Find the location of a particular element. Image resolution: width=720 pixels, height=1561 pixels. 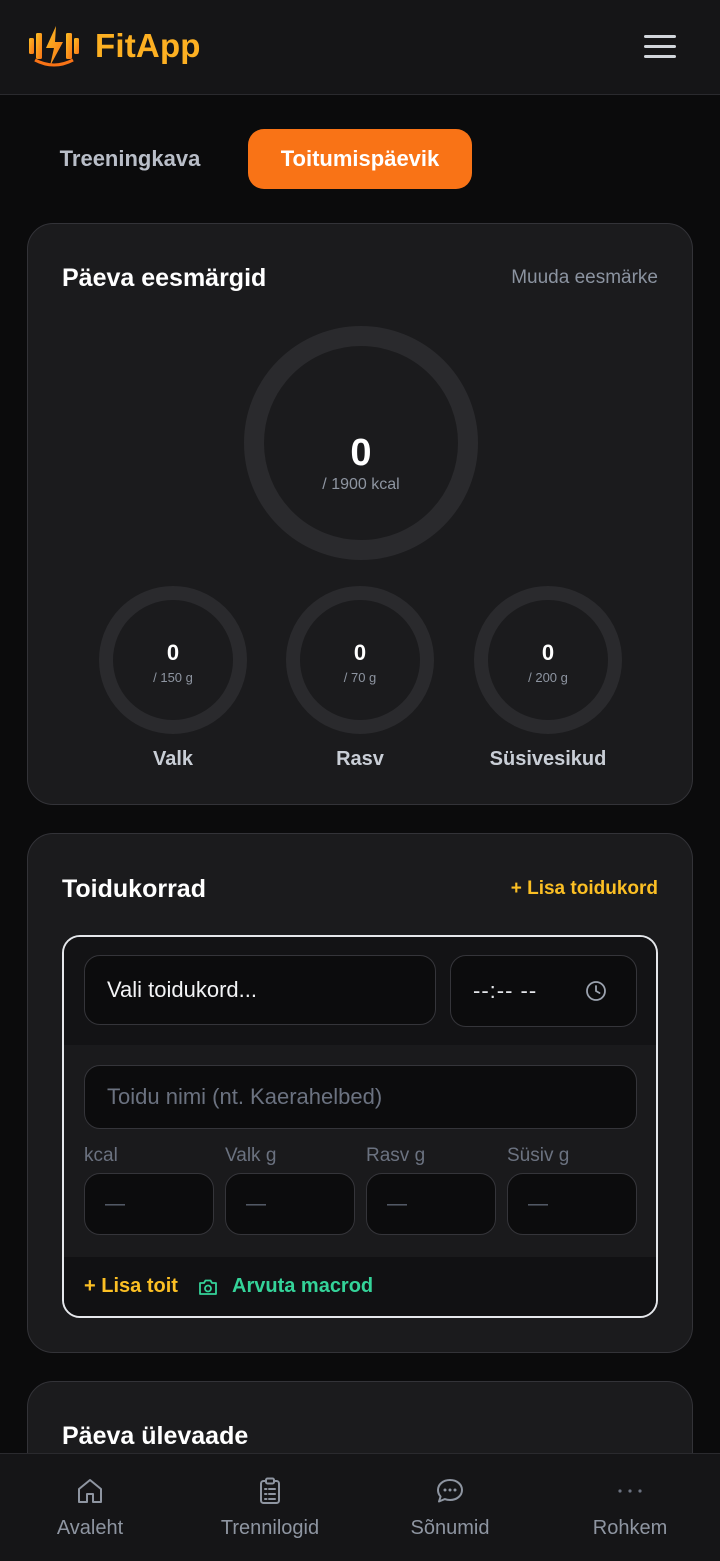

protein-value: 0 is located at coordinates (173, 652).